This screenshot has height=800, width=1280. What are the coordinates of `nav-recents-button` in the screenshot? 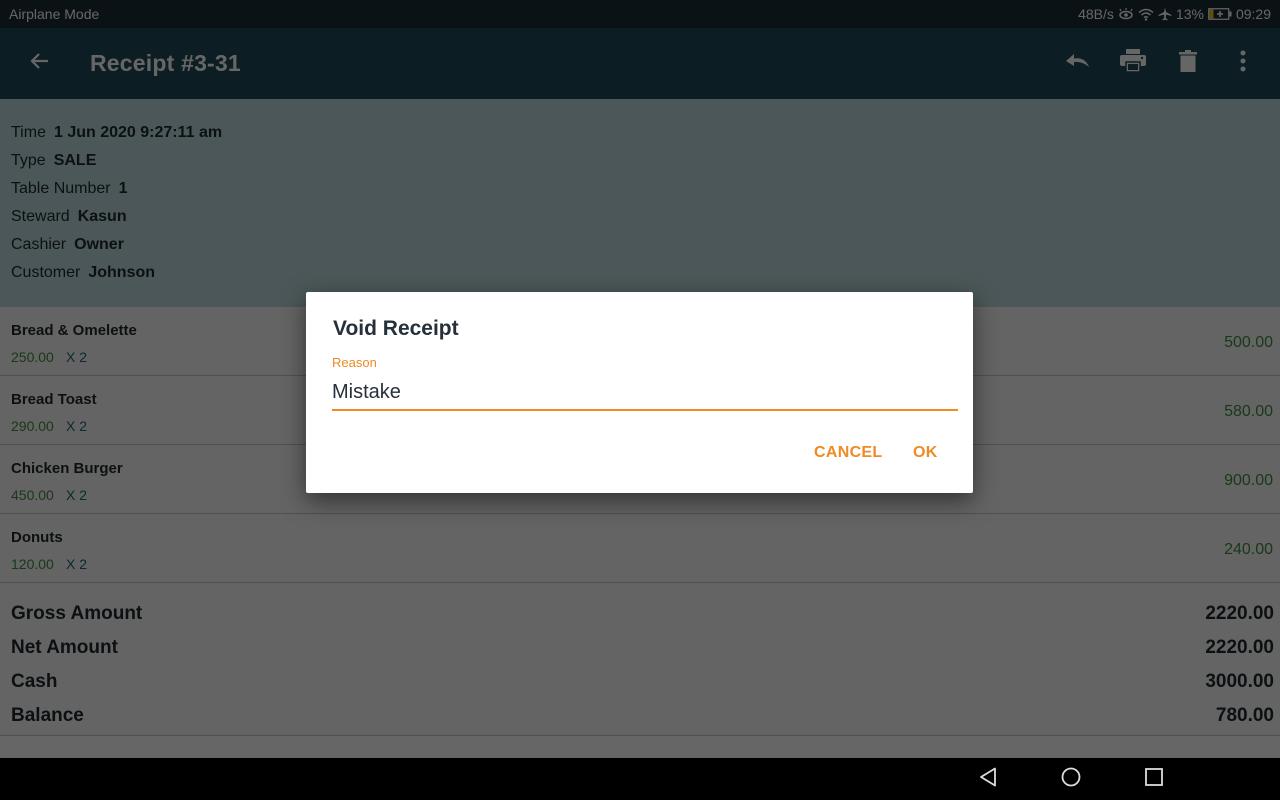 It's located at (1154, 779).